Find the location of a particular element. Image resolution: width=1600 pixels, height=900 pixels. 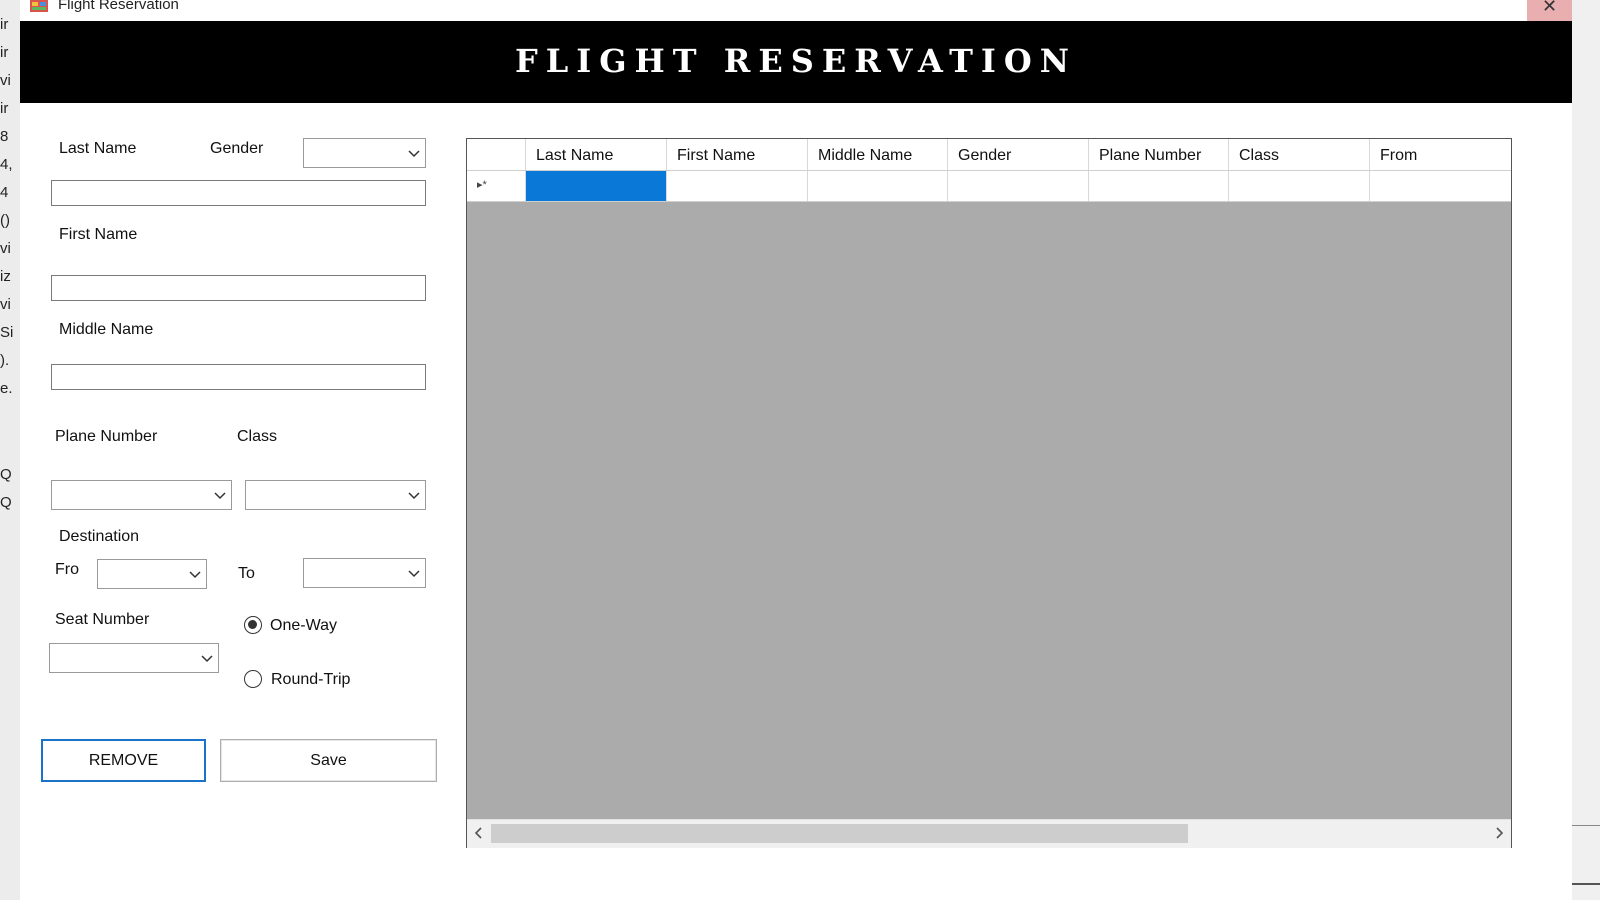

table-row: ▸* is located at coordinates (989, 186).